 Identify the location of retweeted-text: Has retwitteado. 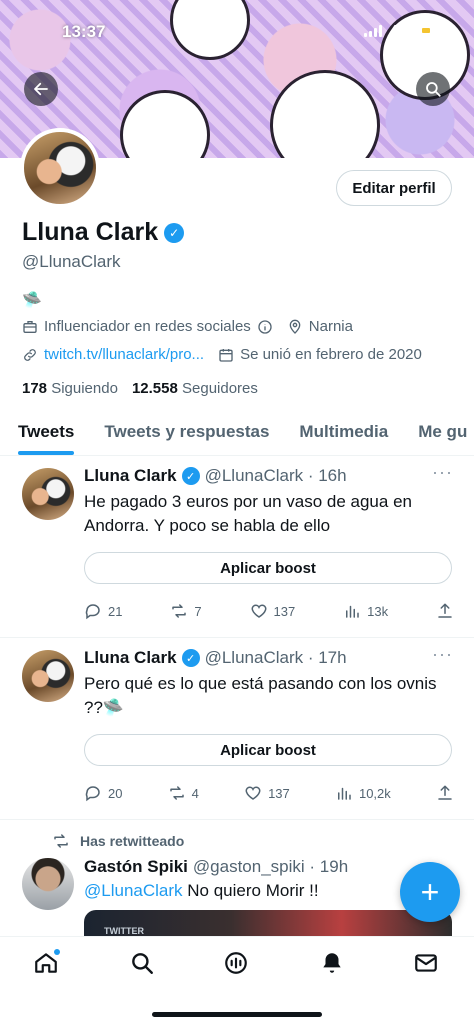
(132, 841).